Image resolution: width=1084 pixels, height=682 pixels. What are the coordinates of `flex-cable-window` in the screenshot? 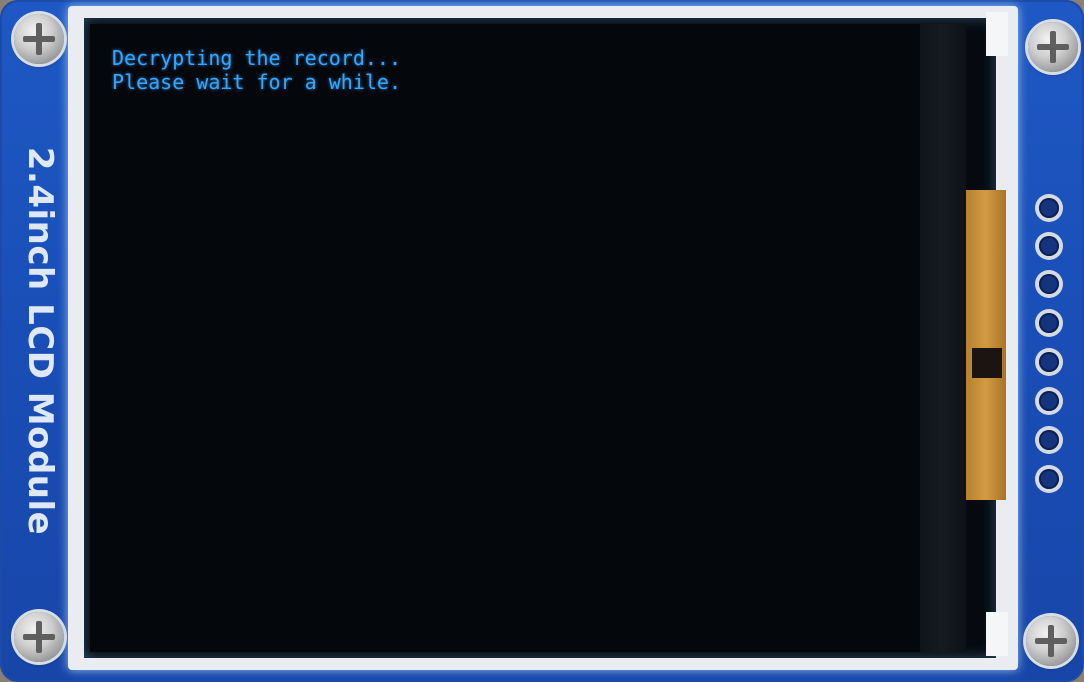 It's located at (987, 363).